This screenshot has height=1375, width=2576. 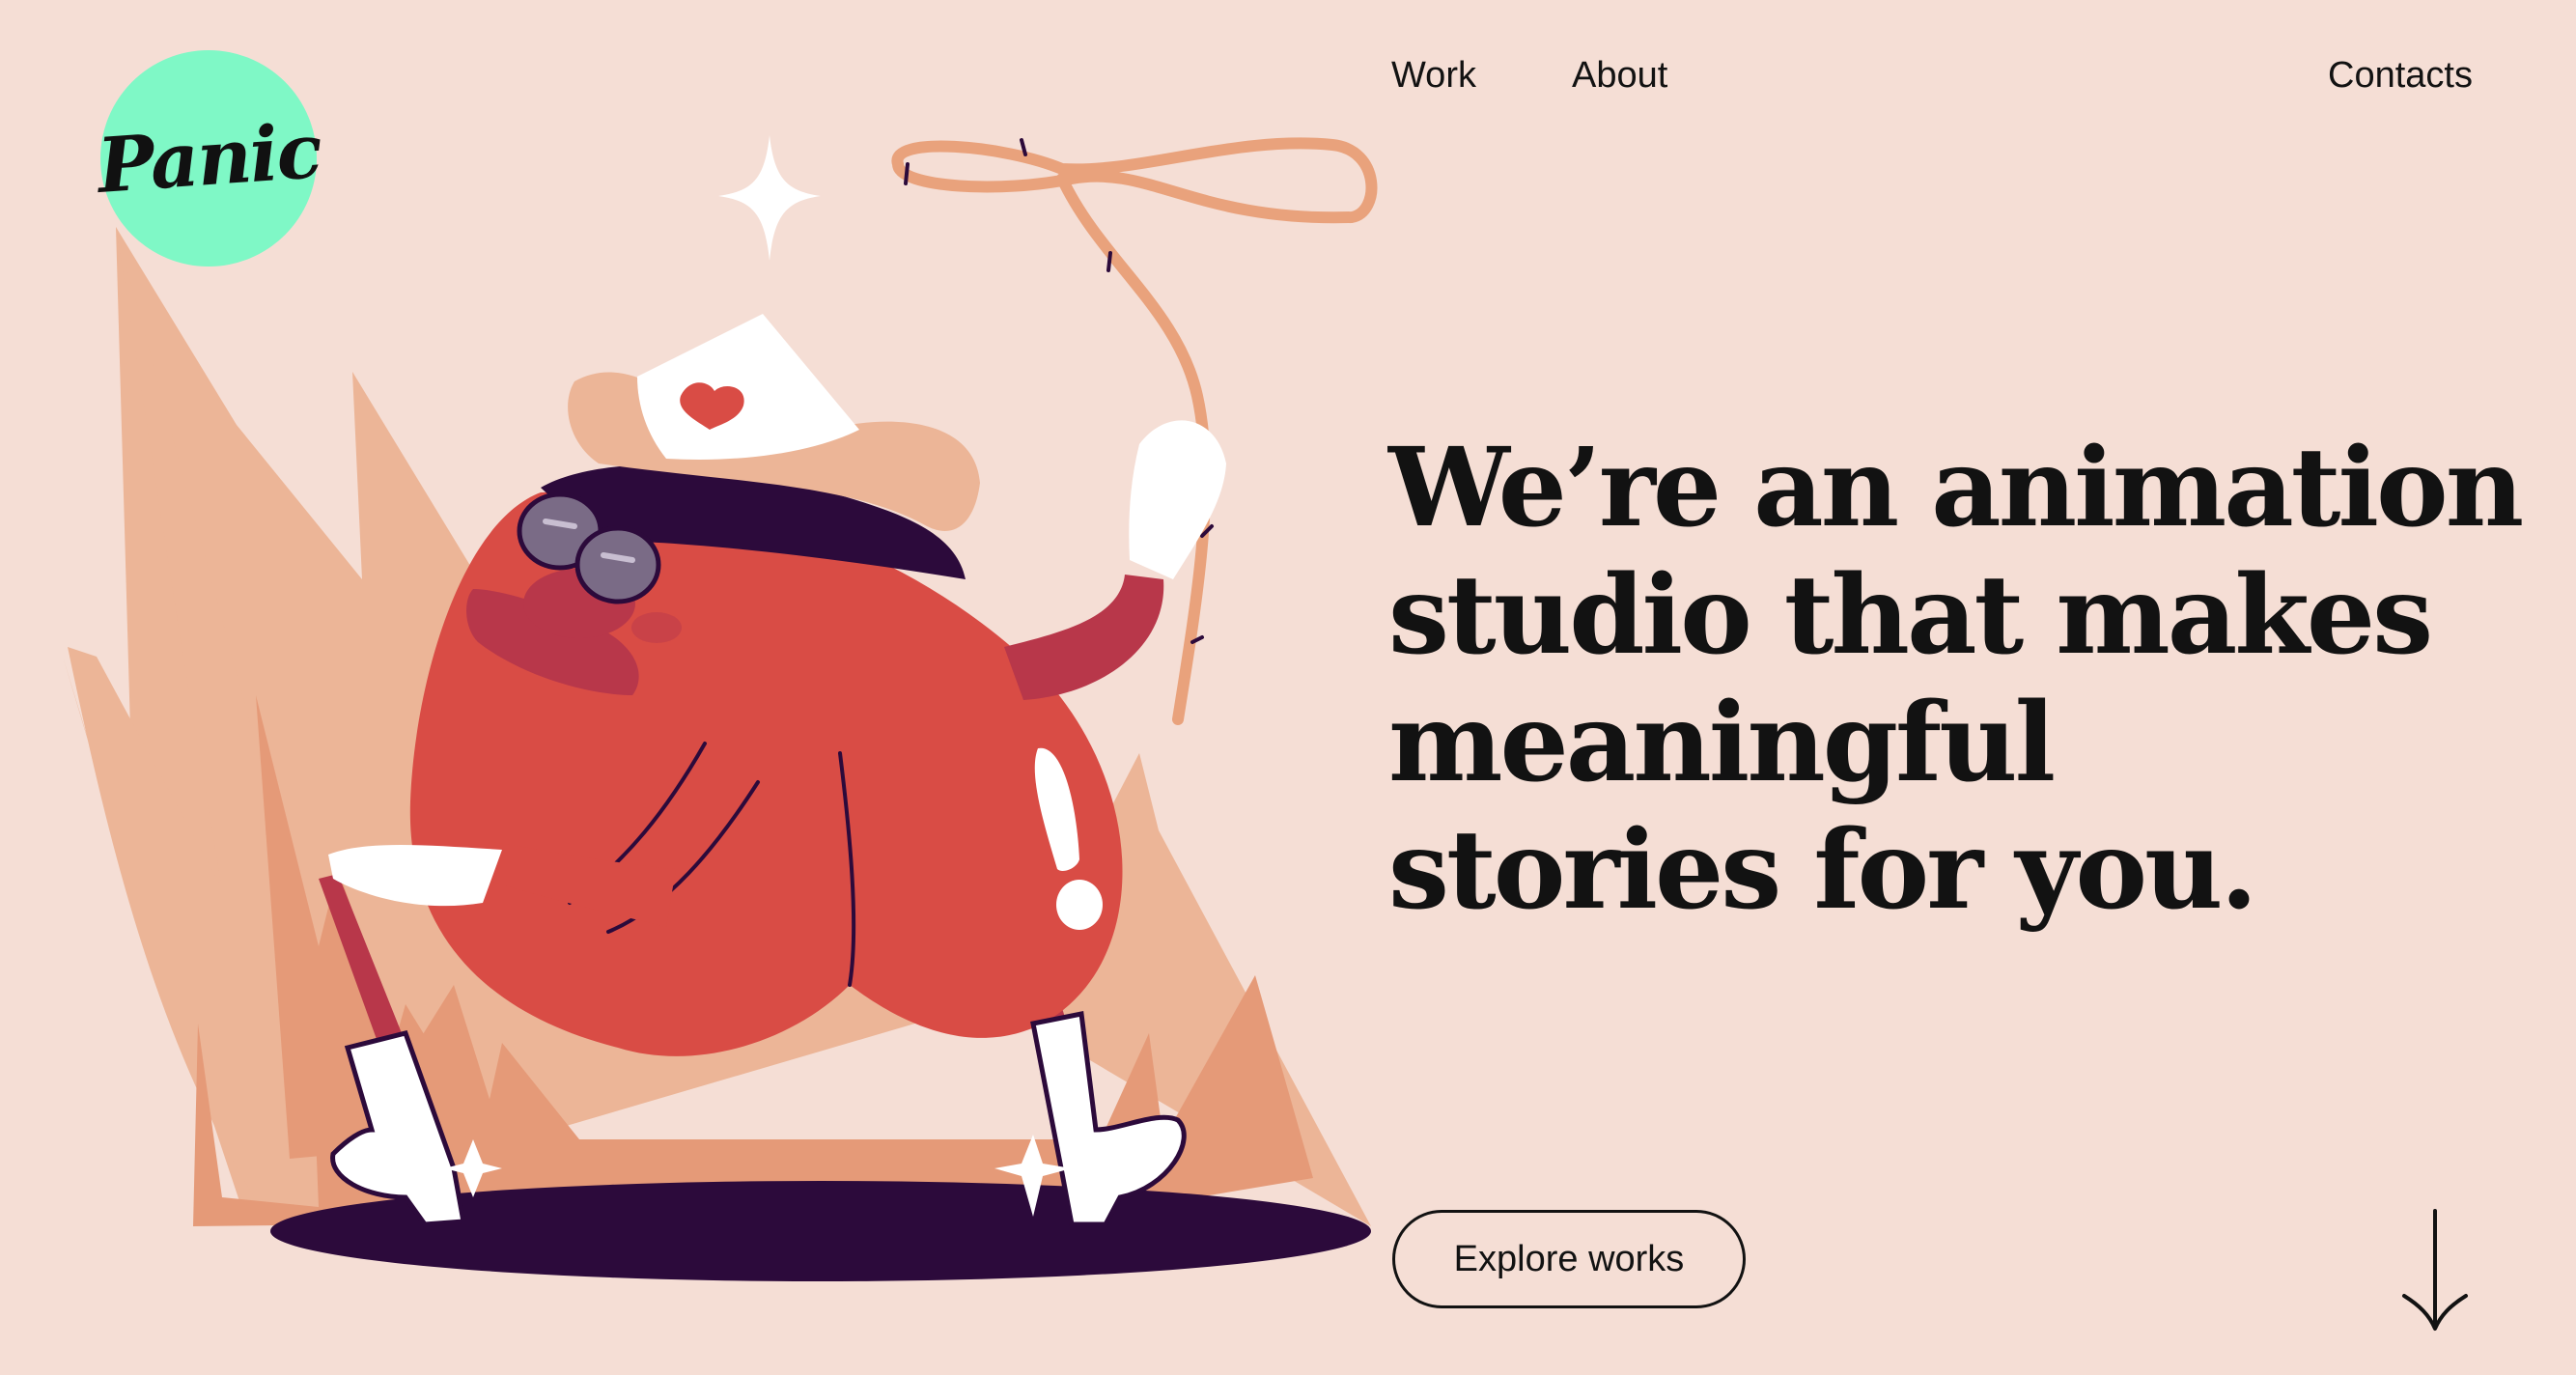 What do you see at coordinates (1569, 1259) in the screenshot?
I see `explore-works-button: Explore works` at bounding box center [1569, 1259].